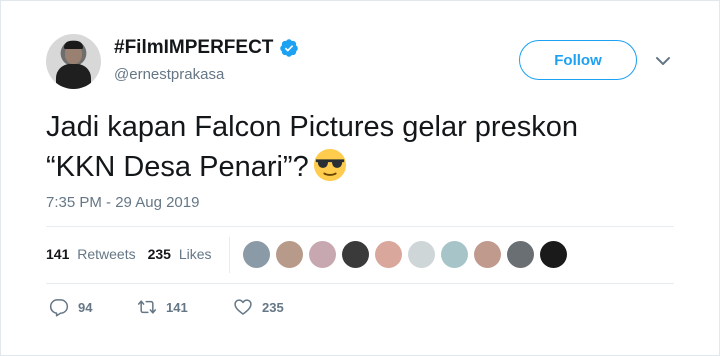  What do you see at coordinates (229, 255) in the screenshot?
I see `stats-separator` at bounding box center [229, 255].